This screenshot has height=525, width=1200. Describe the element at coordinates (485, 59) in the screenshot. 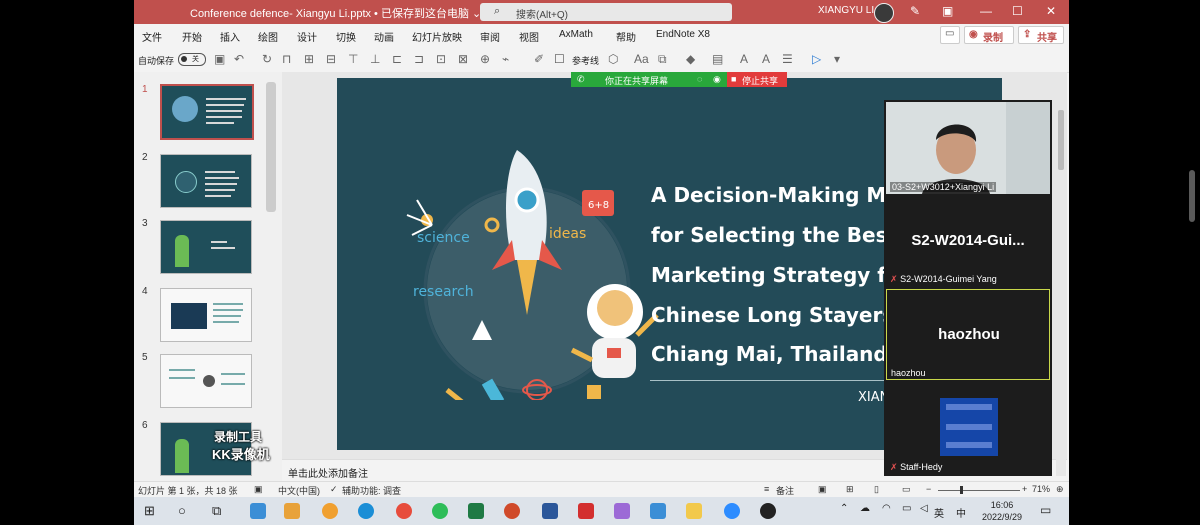

I see `toolbar-icon-10: ⊕` at that location.